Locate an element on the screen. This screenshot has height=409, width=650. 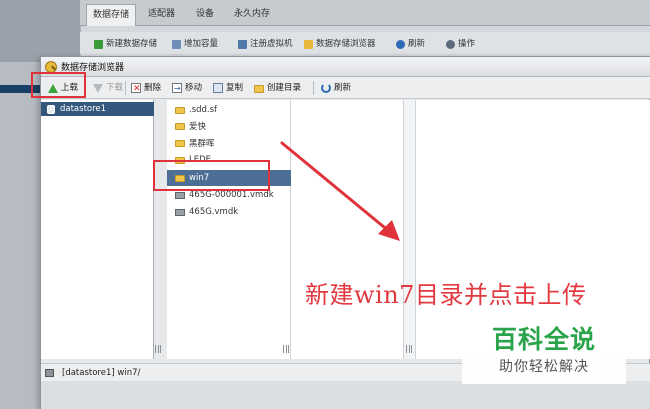
watermark-logo: 百科全说 助你轻松解决 is located at coordinates (544, 351).